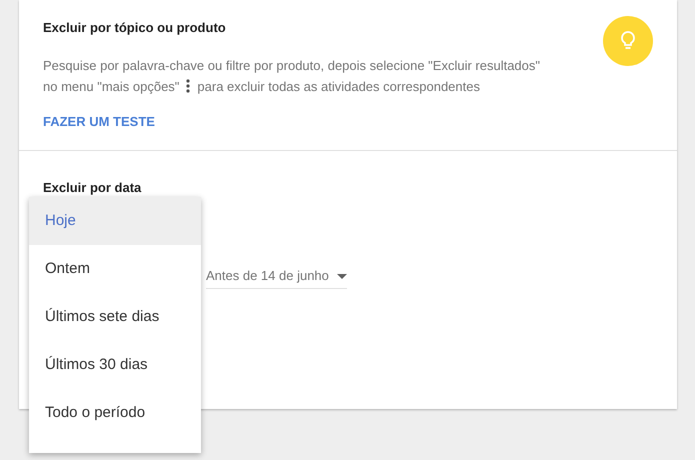  Describe the element at coordinates (115, 413) in the screenshot. I see `menu-item: Todo o período` at that location.